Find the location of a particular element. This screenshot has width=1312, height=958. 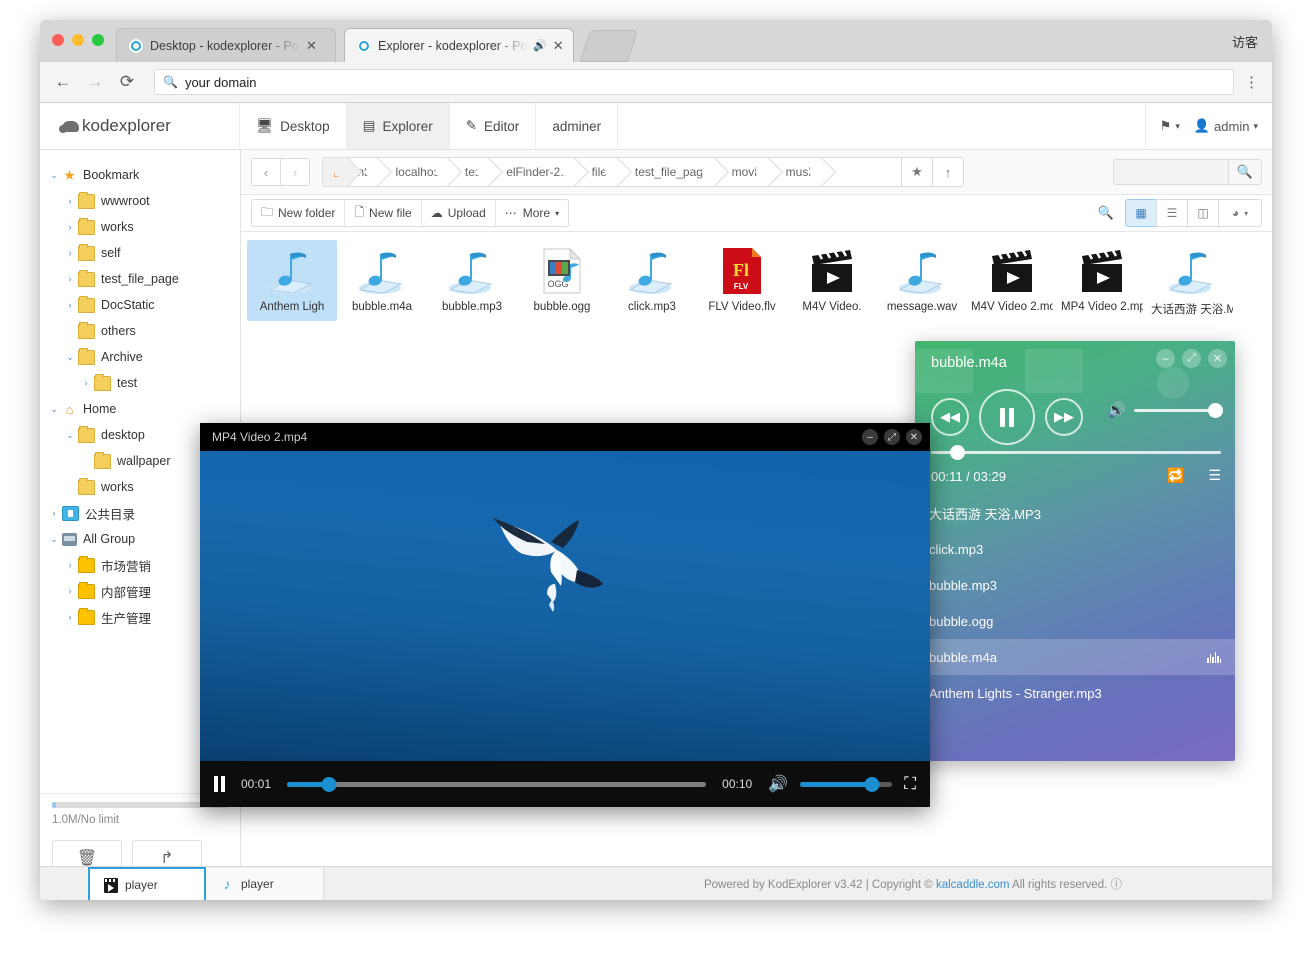

address-bar: 🔍 your domain is located at coordinates (694, 82).